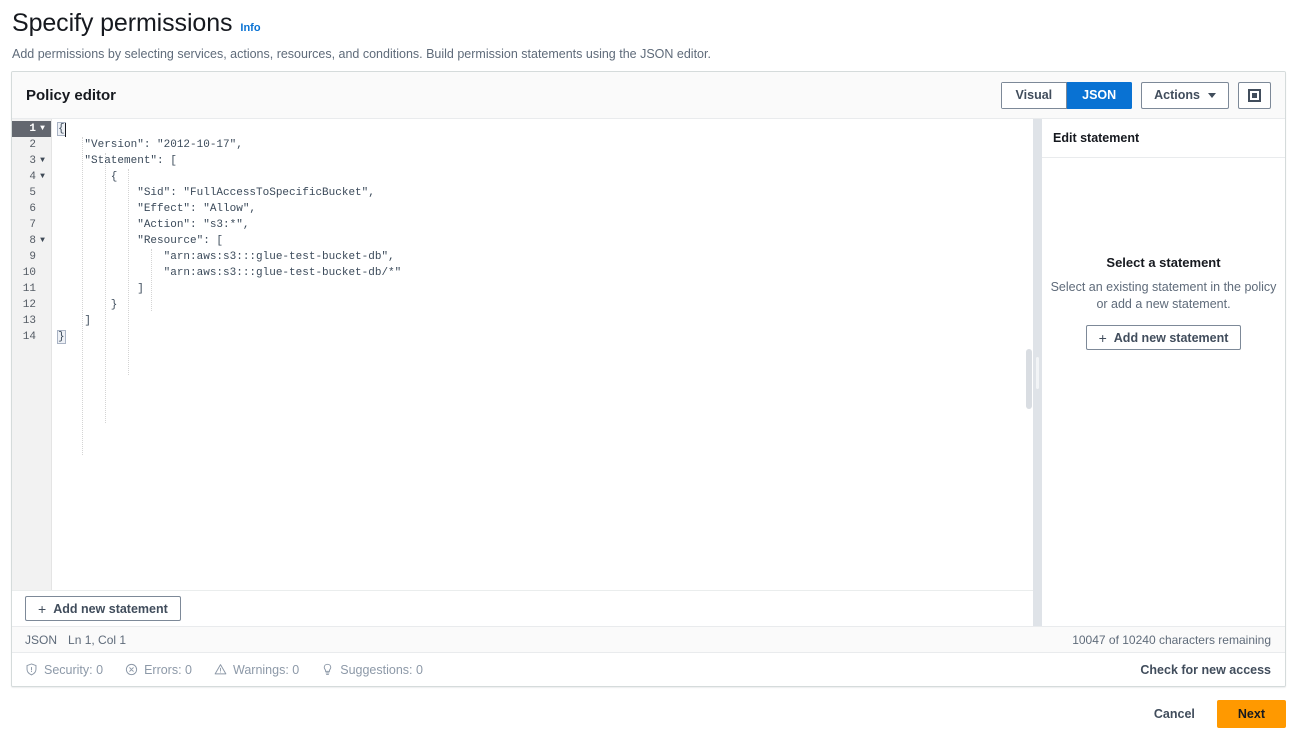  I want to click on check-for-new-access-link: Check for new access, so click(1205, 670).